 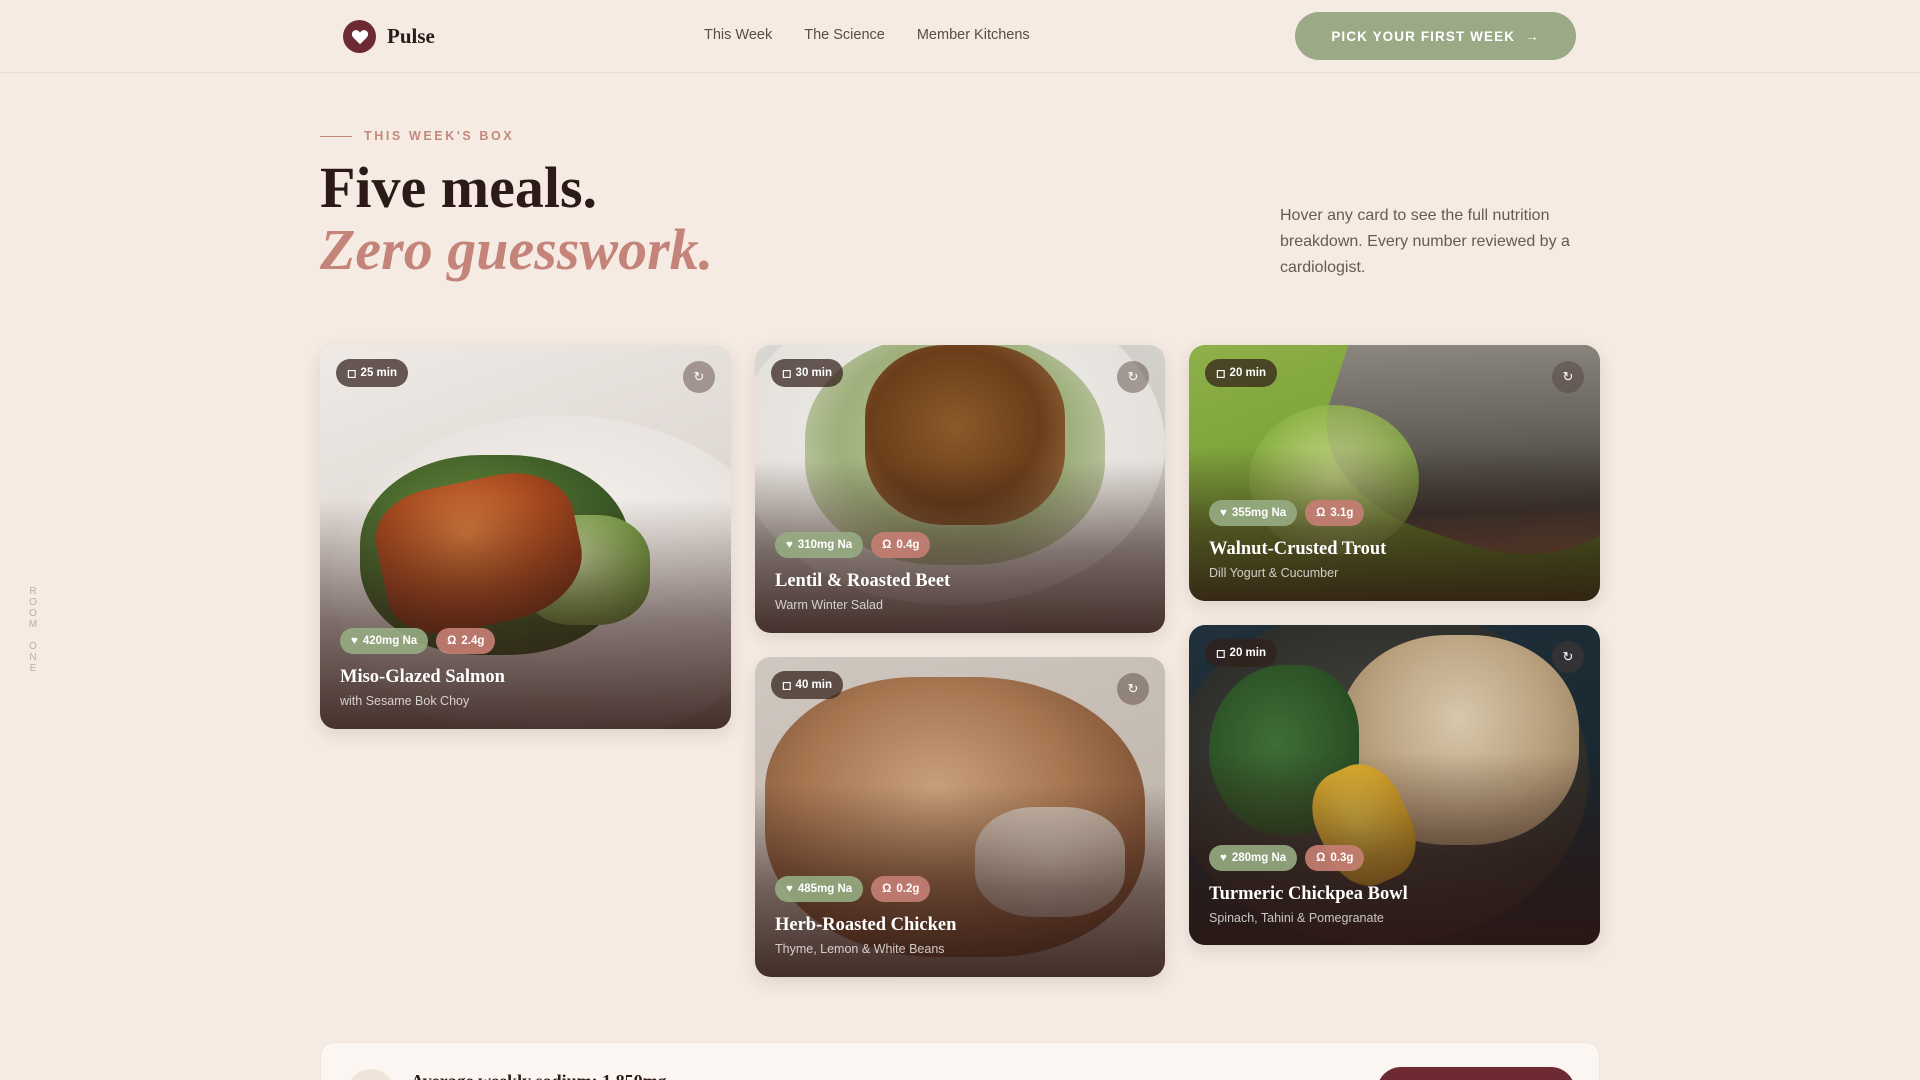 What do you see at coordinates (825, 889) in the screenshot?
I see `sodium-value: 485mg Na` at bounding box center [825, 889].